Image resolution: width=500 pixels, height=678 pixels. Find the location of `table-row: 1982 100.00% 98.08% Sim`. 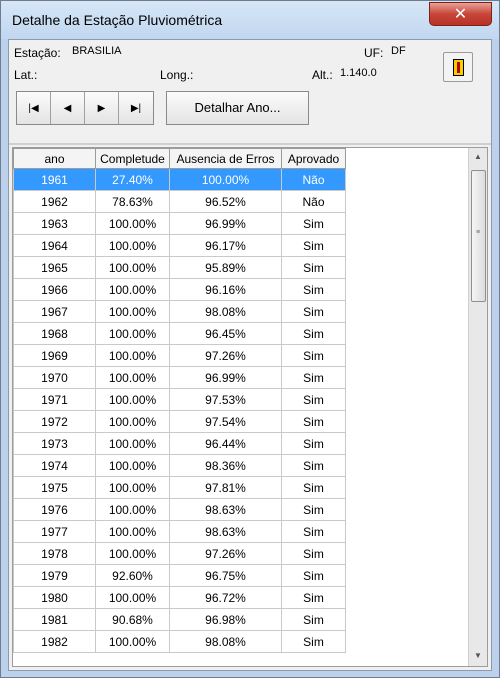

table-row: 1982 100.00% 98.08% Sim is located at coordinates (179, 641).